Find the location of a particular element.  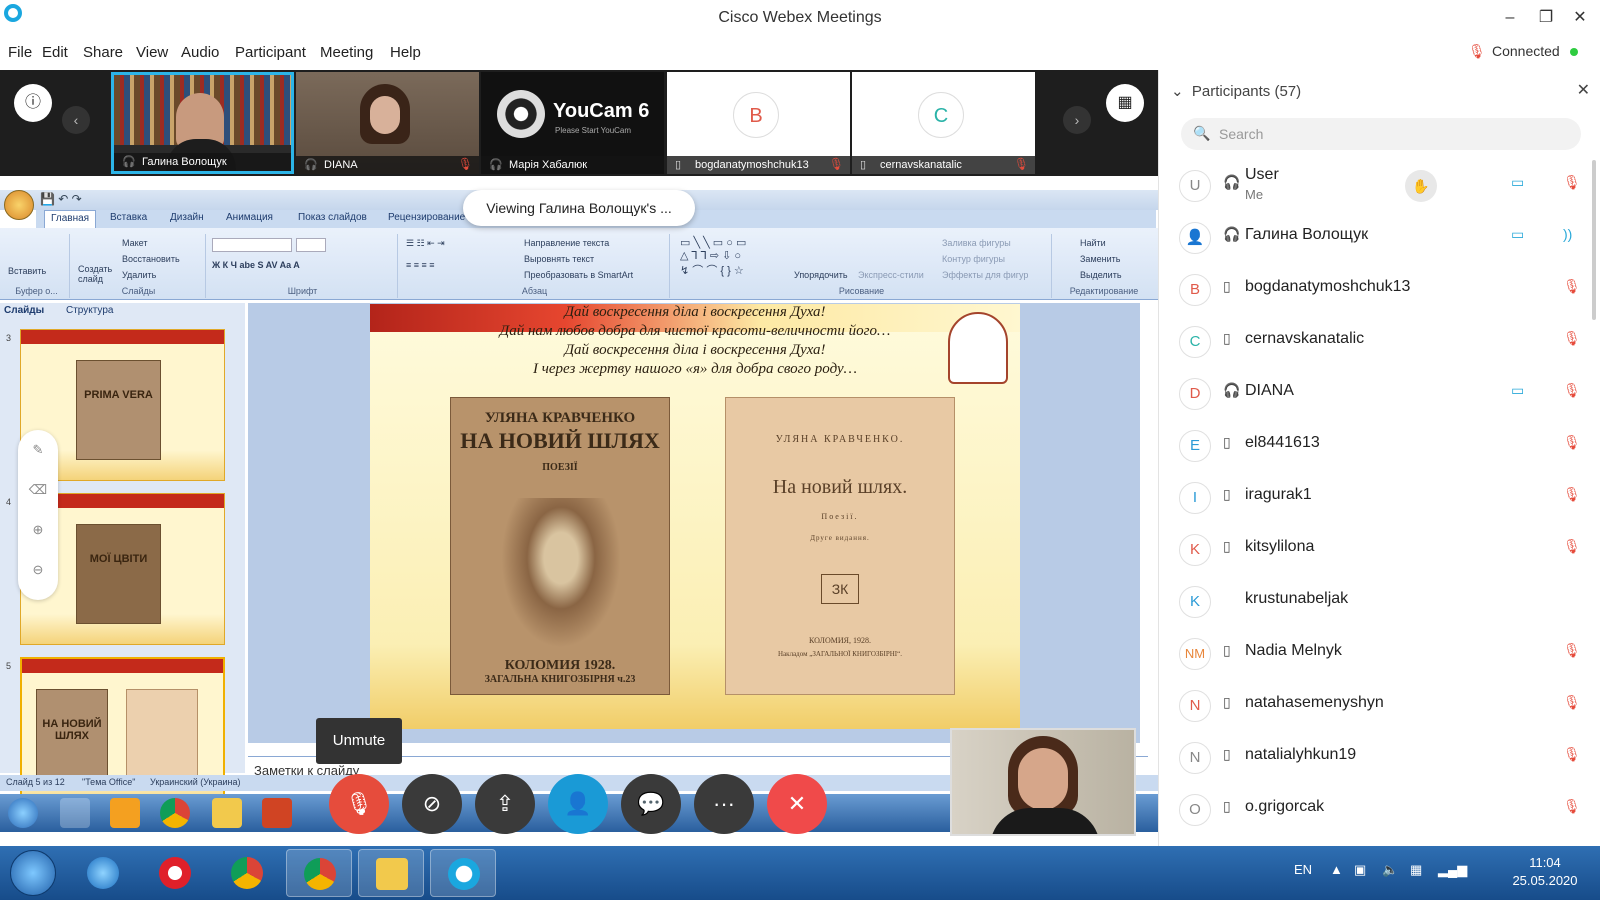

text-direction-button: Направление текста is located at coordinates (566, 243).